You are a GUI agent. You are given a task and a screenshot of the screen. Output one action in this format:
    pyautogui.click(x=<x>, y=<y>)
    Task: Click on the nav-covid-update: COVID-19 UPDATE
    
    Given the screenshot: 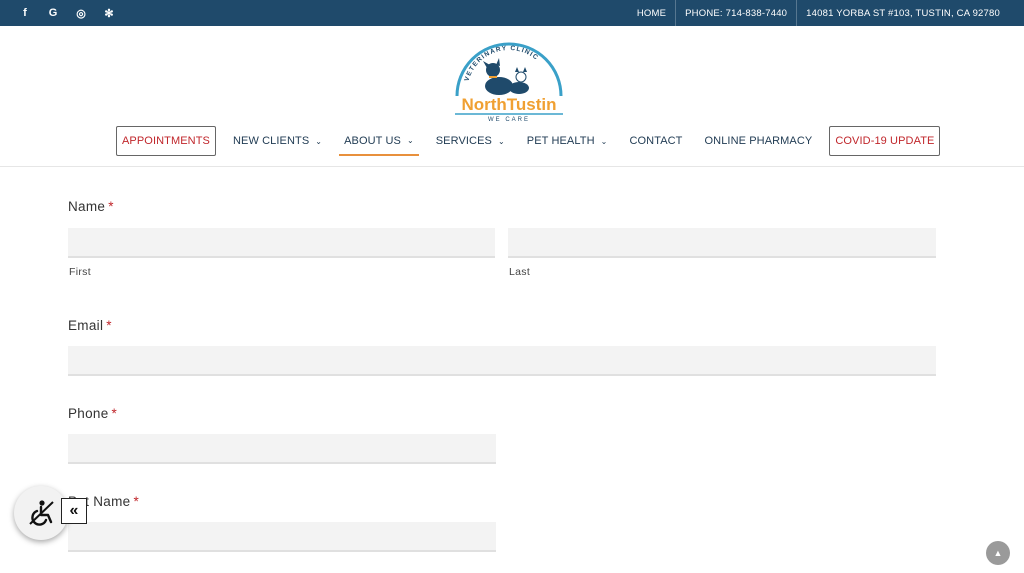 What is the action you would take?
    pyautogui.click(x=885, y=141)
    